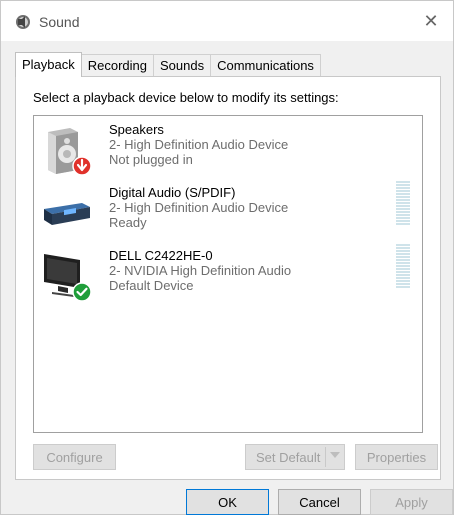 This screenshot has height=515, width=454. Describe the element at coordinates (82, 166) in the screenshot. I see `unplugged-badge-icon` at that location.